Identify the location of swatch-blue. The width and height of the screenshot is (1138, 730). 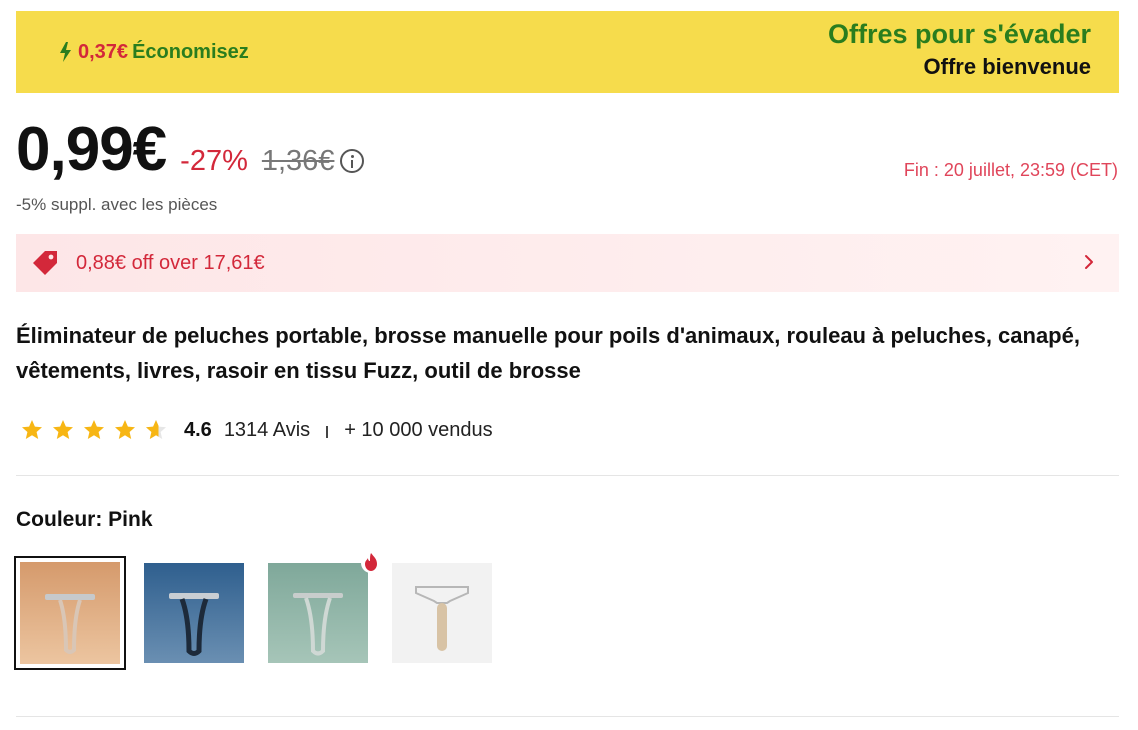
(194, 613).